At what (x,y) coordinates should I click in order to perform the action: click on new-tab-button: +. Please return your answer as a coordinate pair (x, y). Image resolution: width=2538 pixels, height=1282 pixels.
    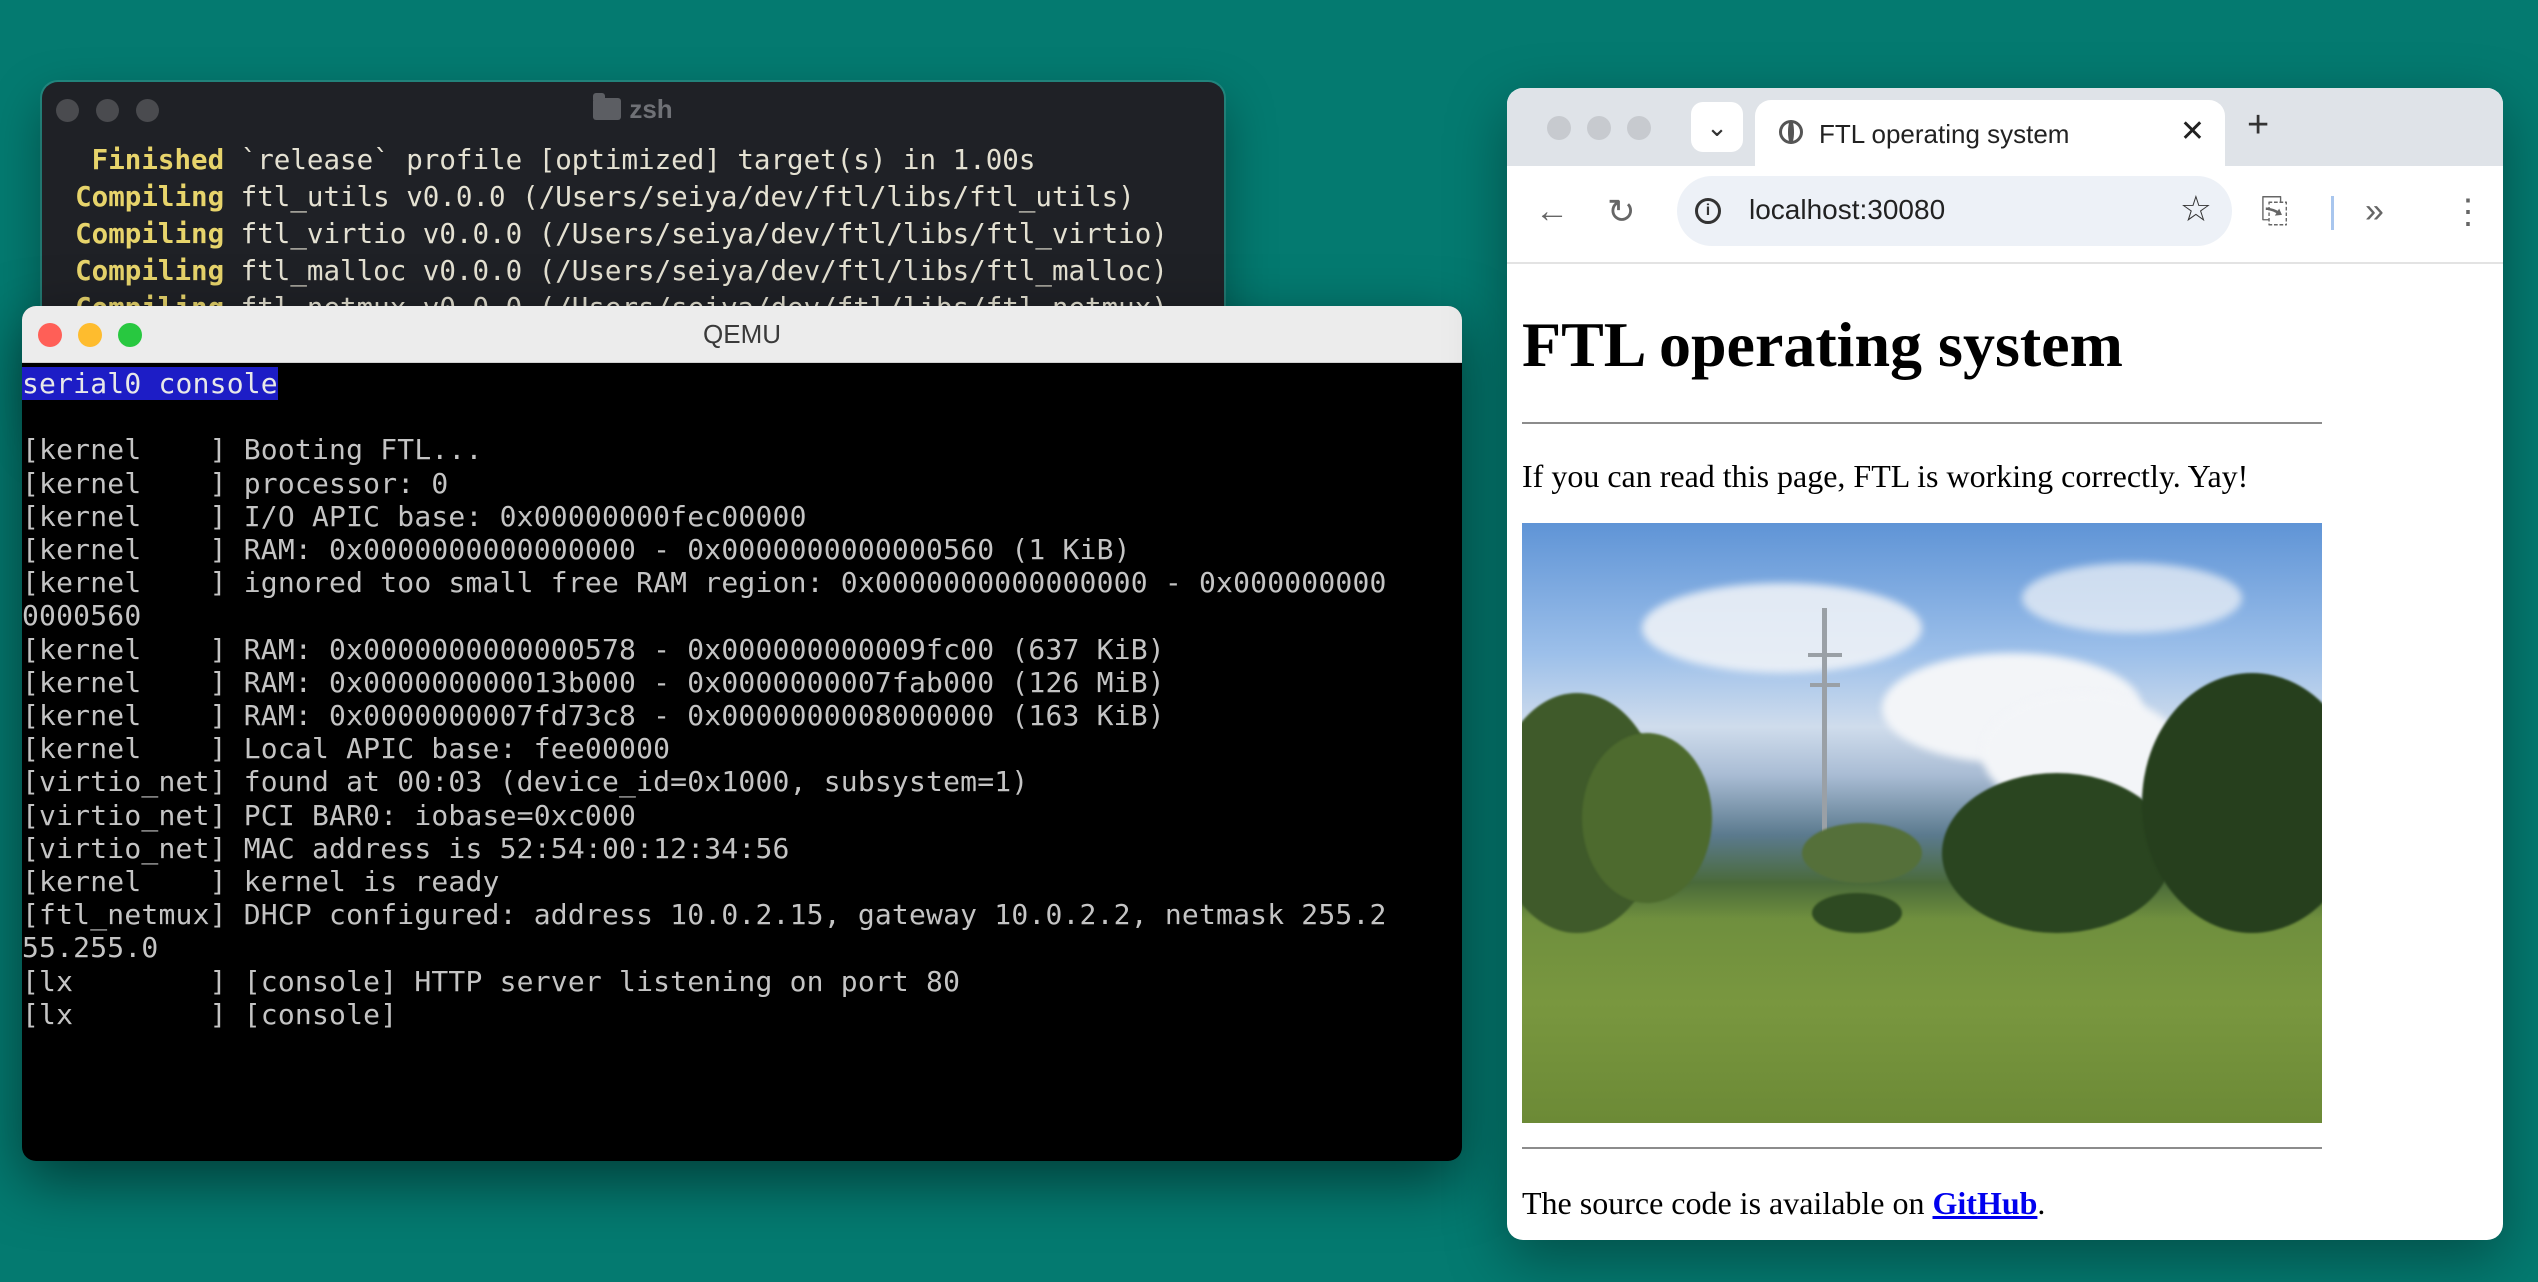
    Looking at the image, I should click on (2258, 125).